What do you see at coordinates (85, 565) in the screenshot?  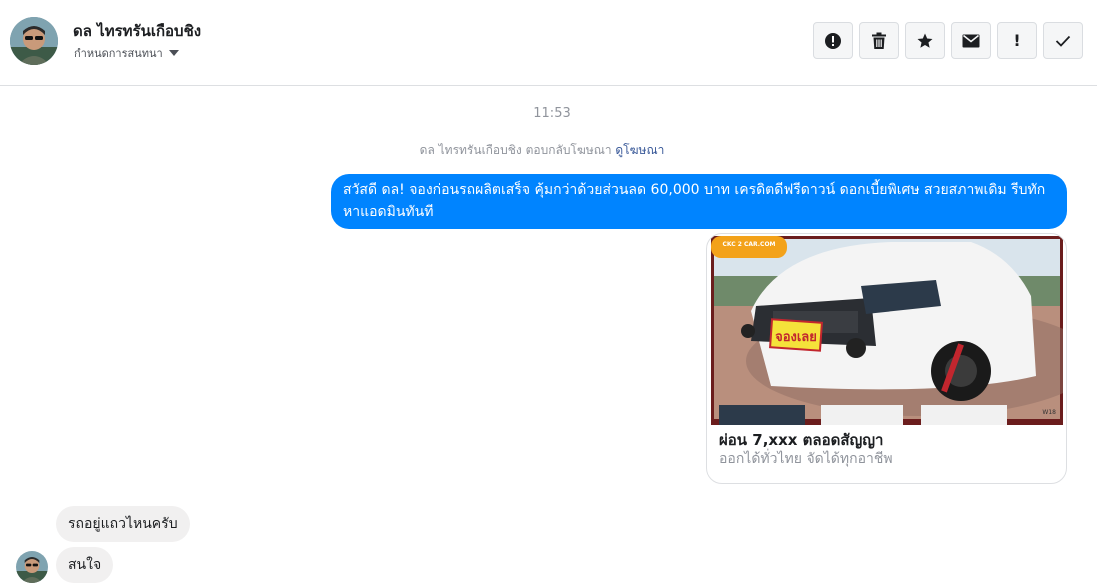 I see `incoming-message: สนใจ` at bounding box center [85, 565].